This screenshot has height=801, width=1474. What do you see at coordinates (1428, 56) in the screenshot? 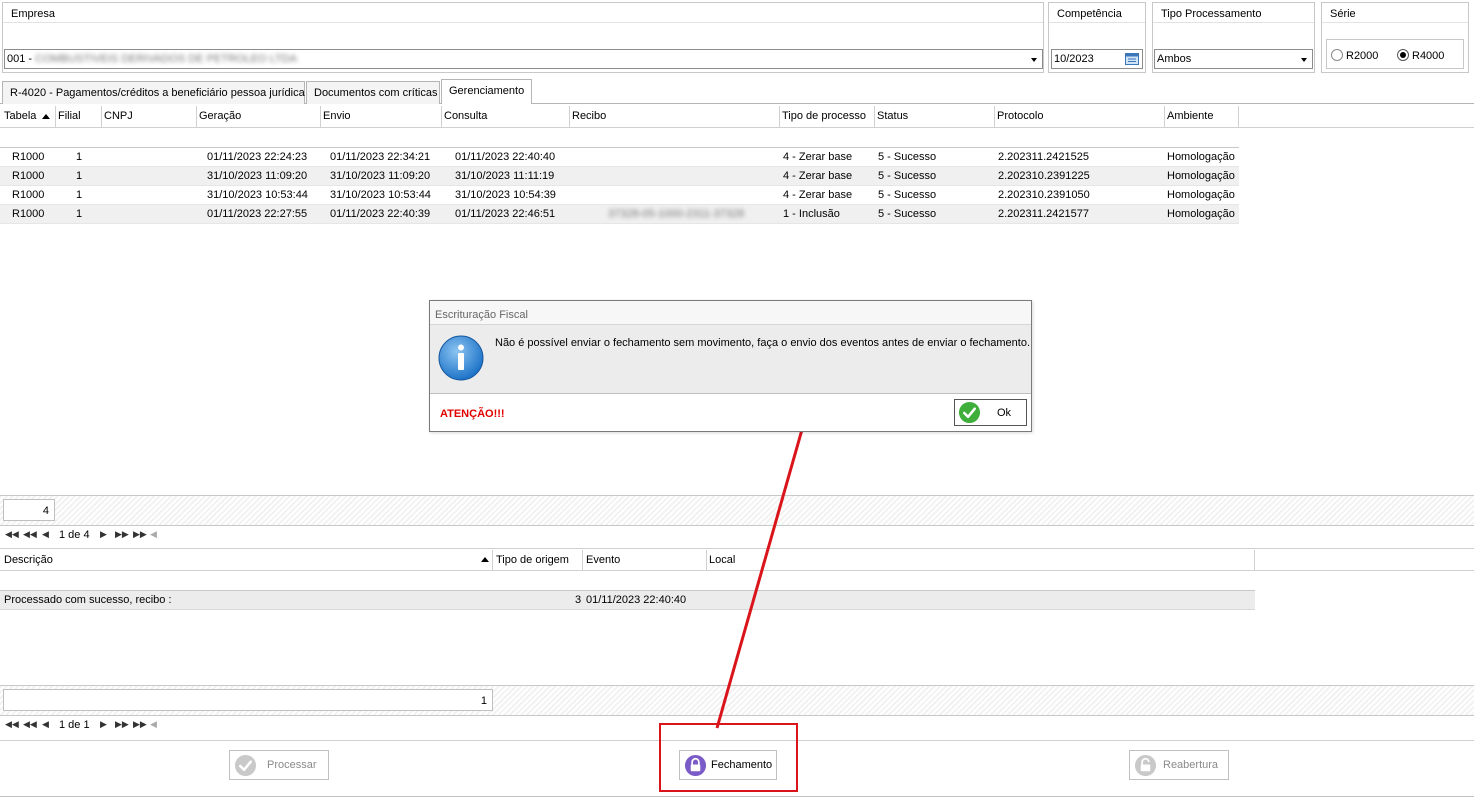
I see `radio-r4000-label: R4000` at bounding box center [1428, 56].